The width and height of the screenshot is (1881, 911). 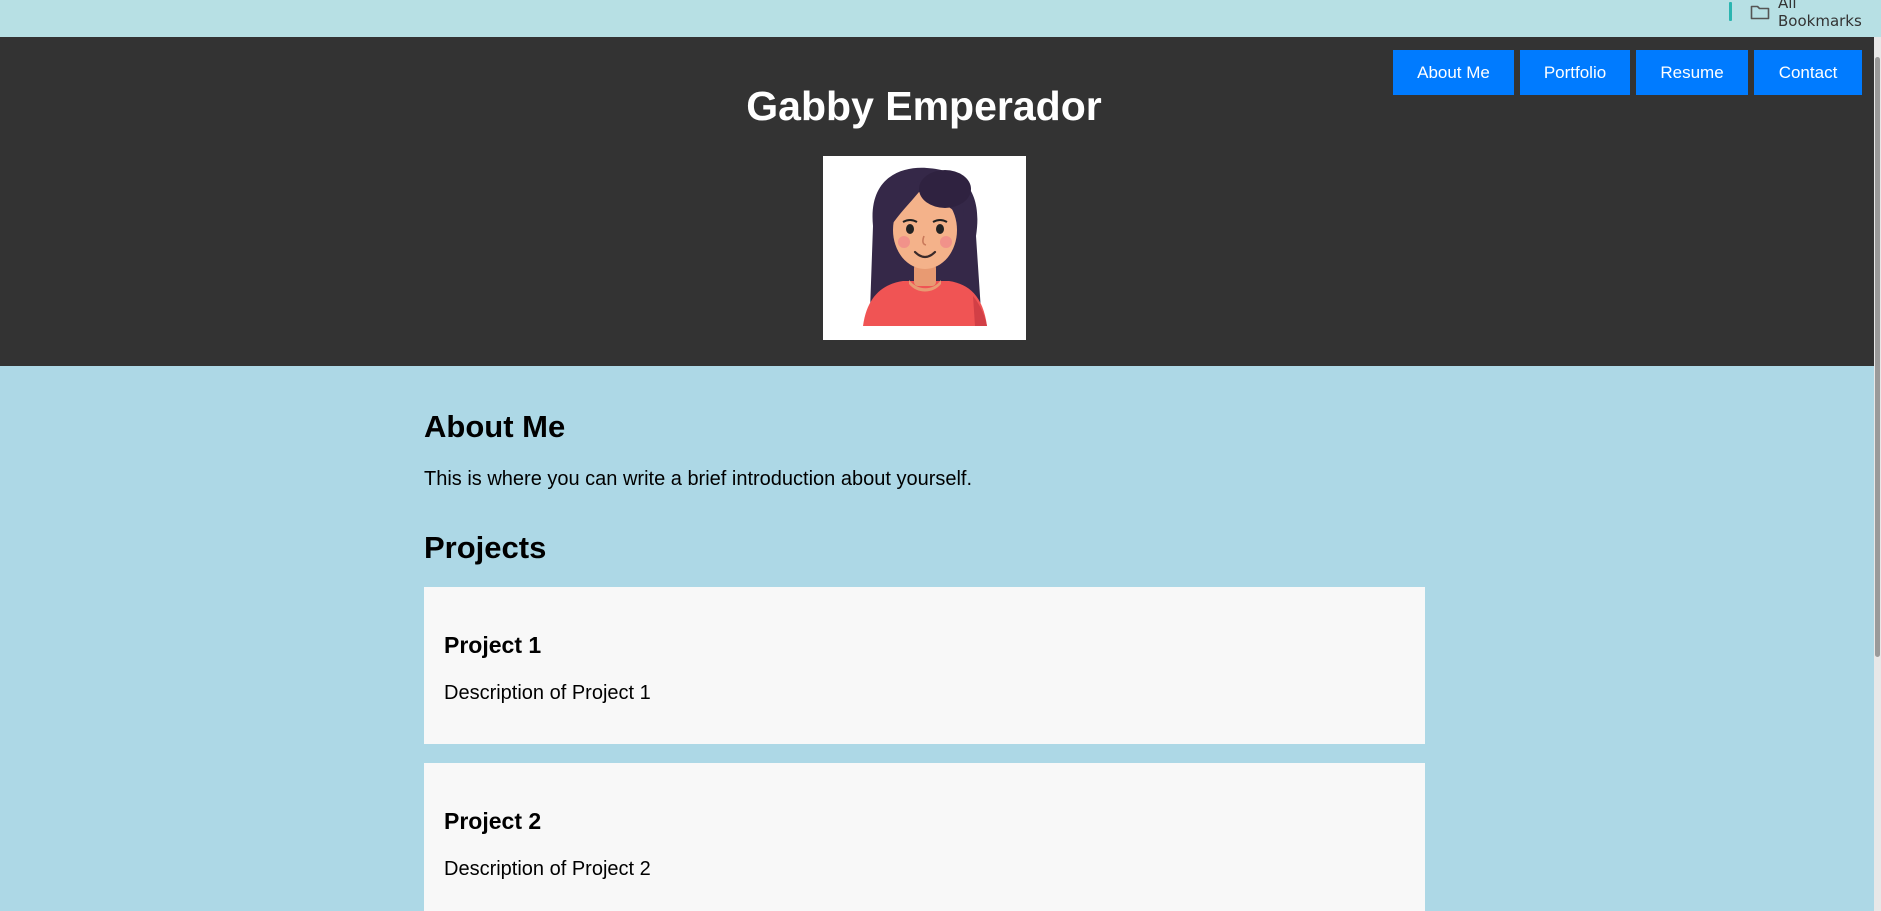 What do you see at coordinates (1808, 72) in the screenshot?
I see `nav-contact-button: Contact` at bounding box center [1808, 72].